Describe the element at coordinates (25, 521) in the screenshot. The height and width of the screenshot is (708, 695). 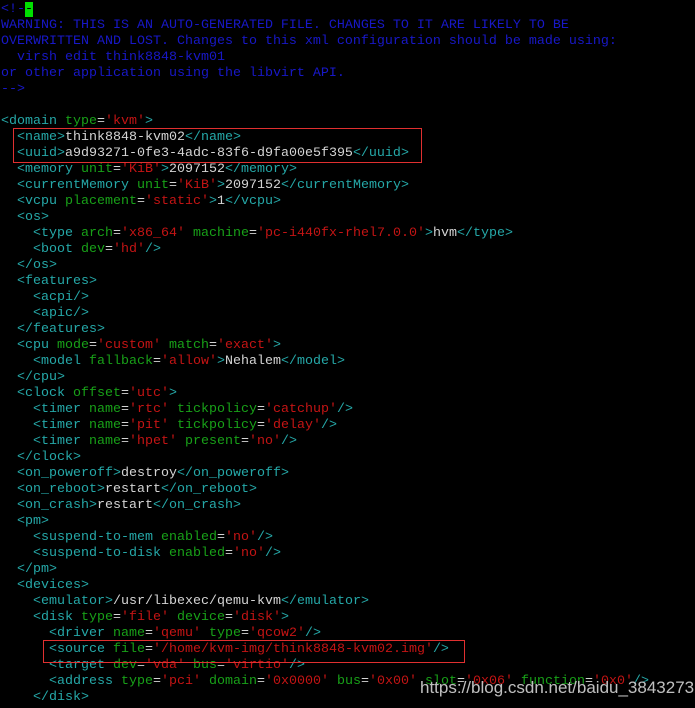
I see `code-line: <pm>` at that location.